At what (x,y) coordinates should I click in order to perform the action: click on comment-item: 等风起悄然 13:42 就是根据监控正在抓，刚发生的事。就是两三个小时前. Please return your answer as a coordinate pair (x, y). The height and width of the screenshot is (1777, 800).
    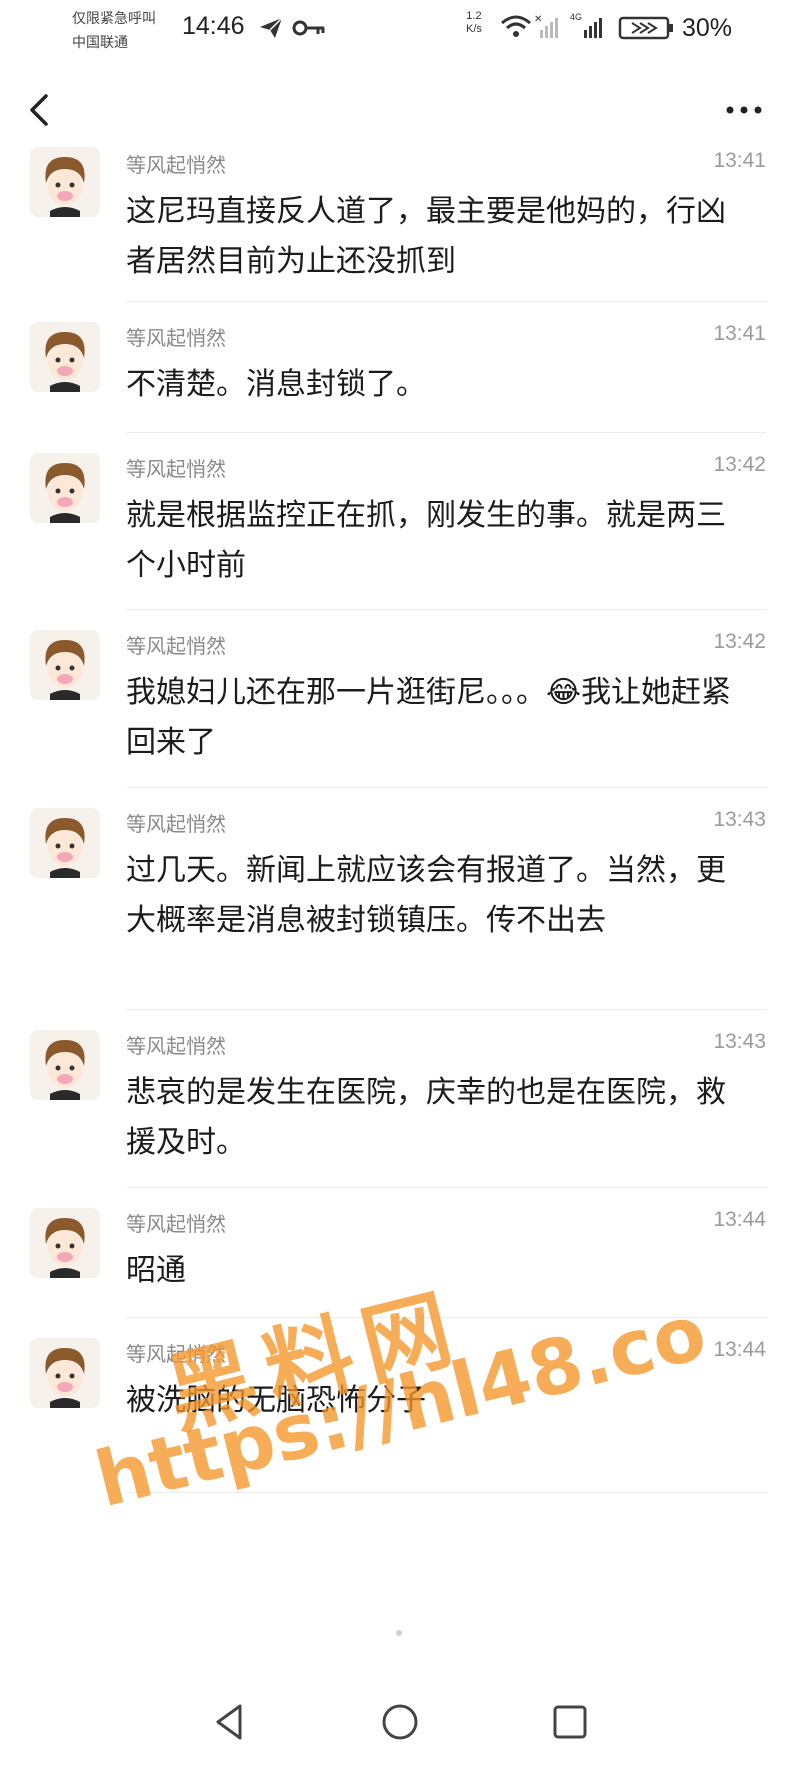
    Looking at the image, I should click on (400, 521).